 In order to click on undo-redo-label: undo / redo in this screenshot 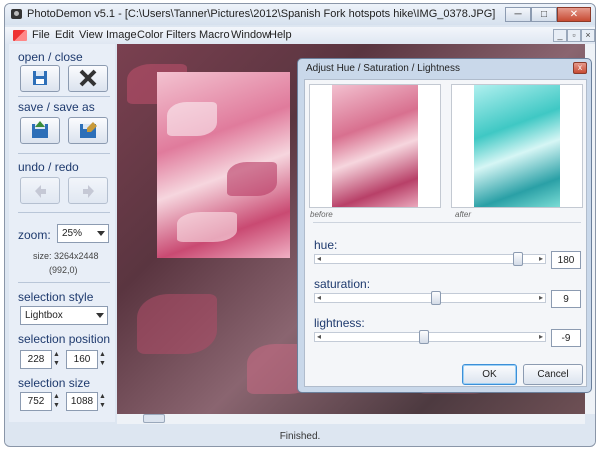, I will do `click(48, 167)`.